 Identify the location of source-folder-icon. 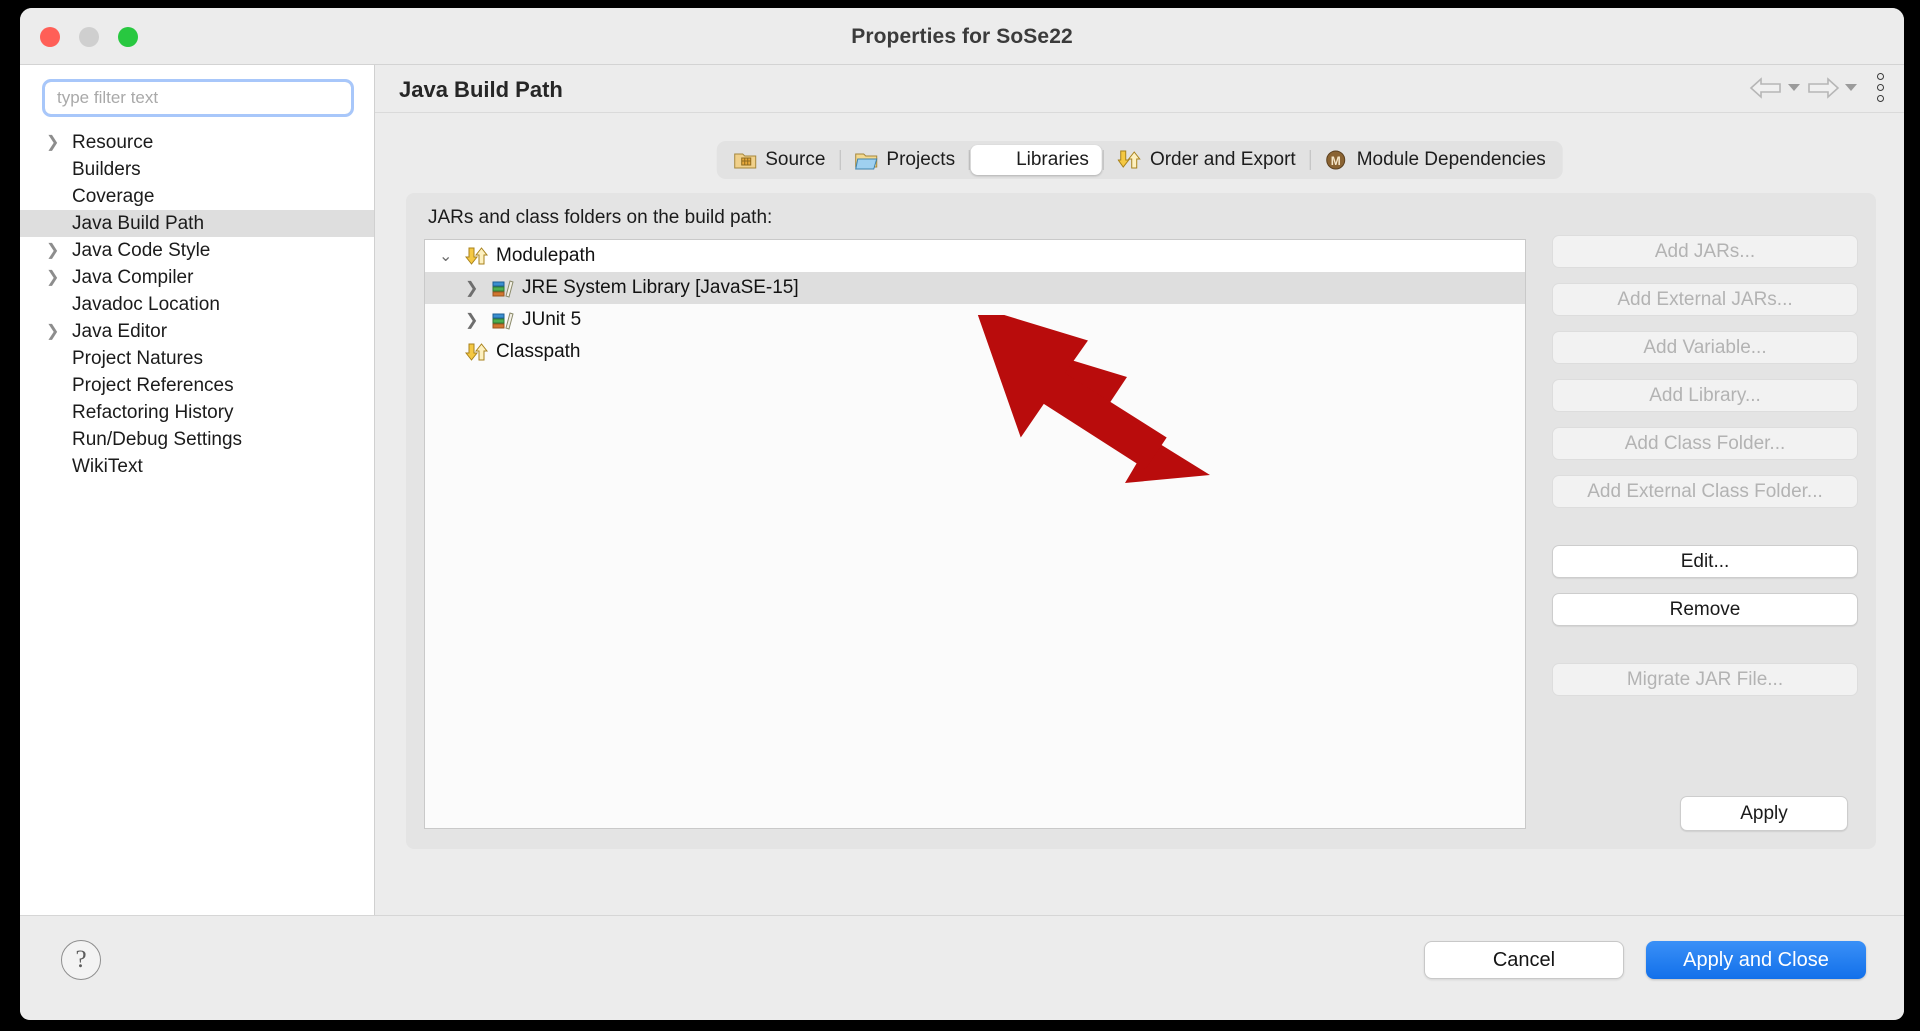
(744, 161).